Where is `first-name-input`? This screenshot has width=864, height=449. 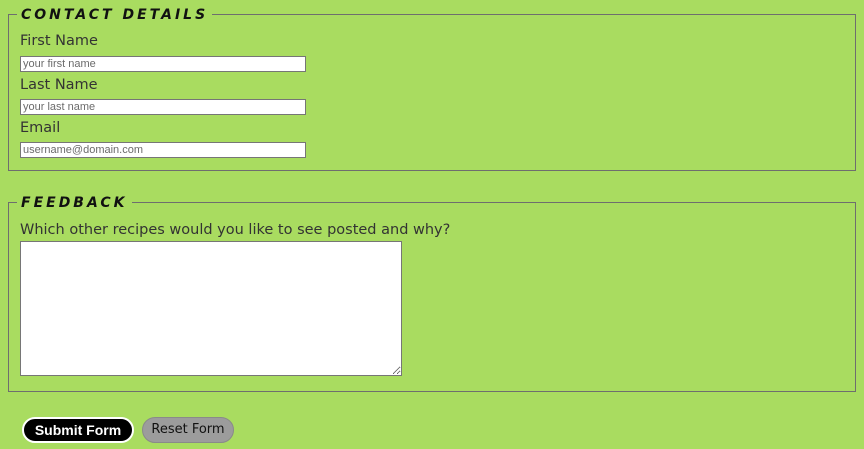
first-name-input is located at coordinates (163, 64).